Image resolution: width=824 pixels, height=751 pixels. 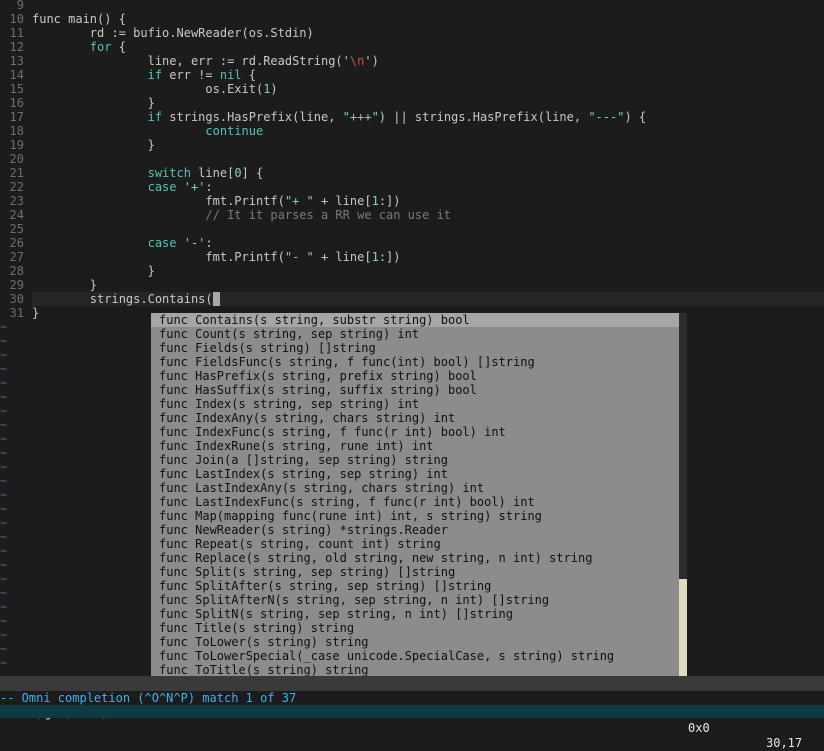 I want to click on code-line: 18 continue, so click(x=412, y=131).